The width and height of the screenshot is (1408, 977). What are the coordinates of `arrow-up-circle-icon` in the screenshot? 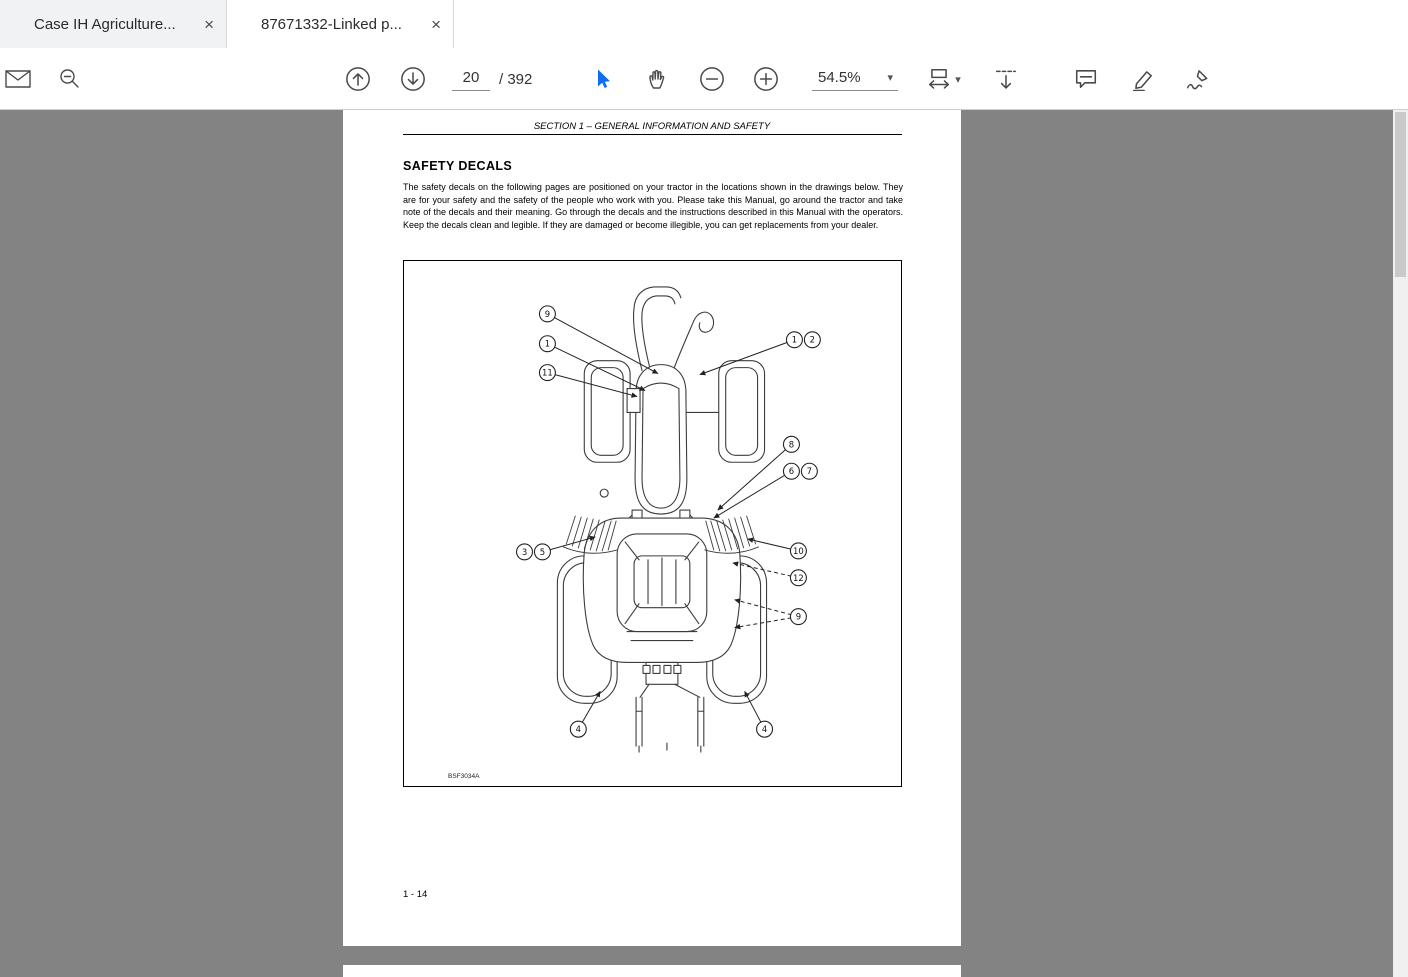 It's located at (358, 79).